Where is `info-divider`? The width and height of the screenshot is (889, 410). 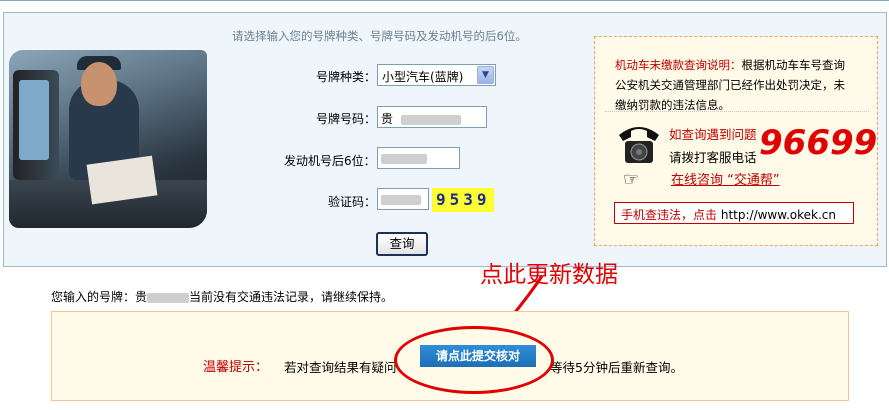 info-divider is located at coordinates (737, 111).